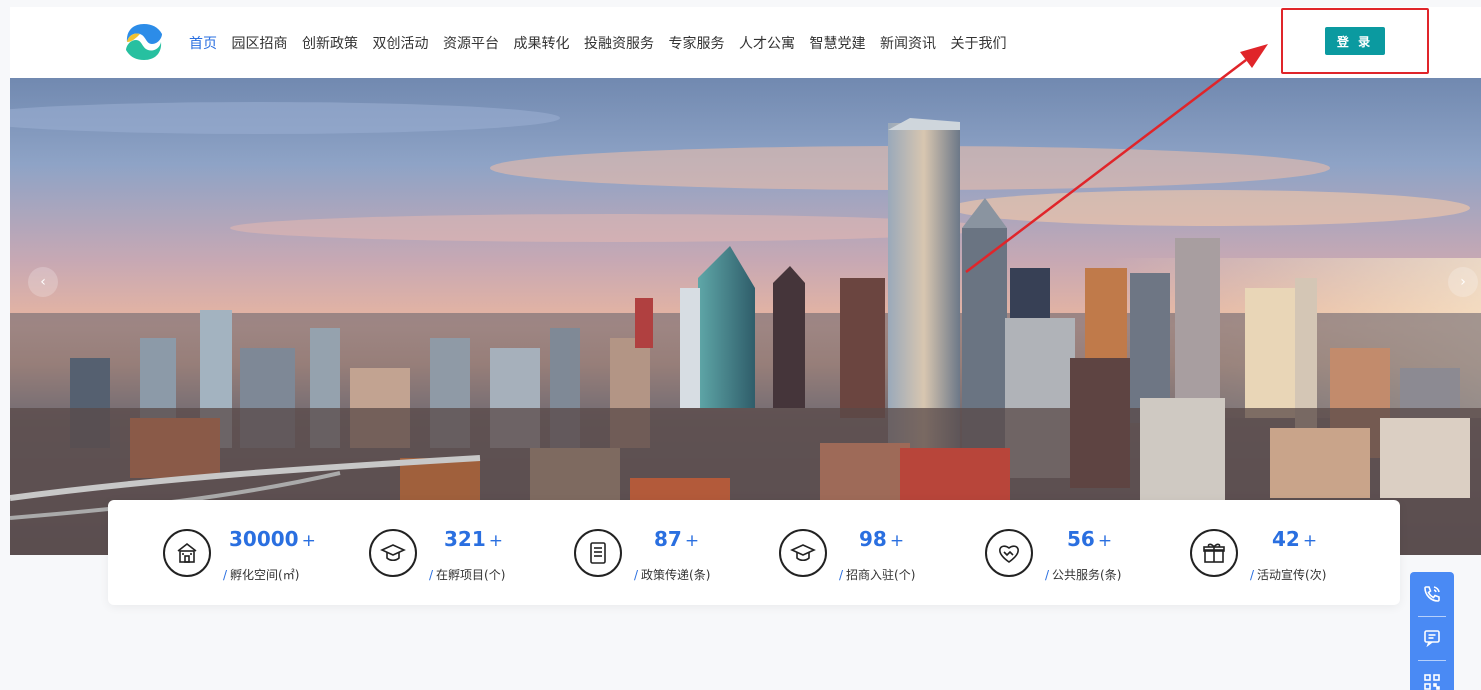  What do you see at coordinates (473, 539) in the screenshot?
I see `stat-value: 321 +` at bounding box center [473, 539].